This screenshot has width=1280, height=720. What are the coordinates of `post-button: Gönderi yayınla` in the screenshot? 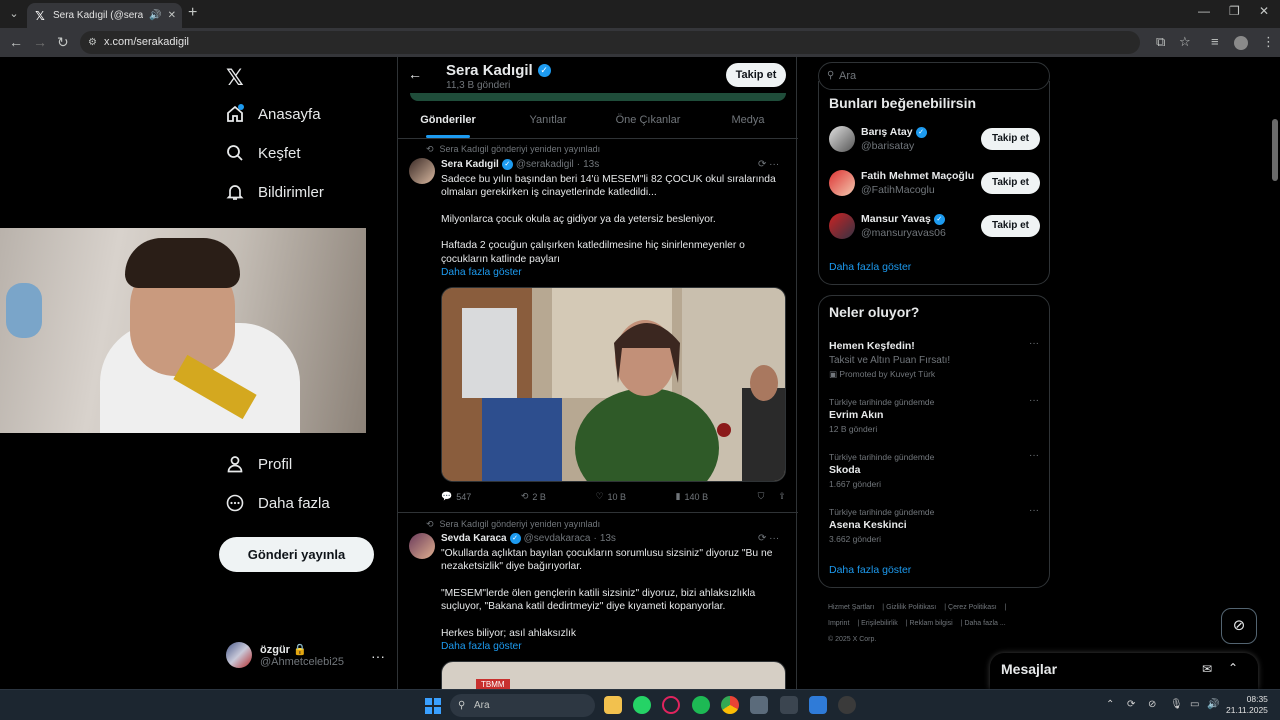 It's located at (296, 554).